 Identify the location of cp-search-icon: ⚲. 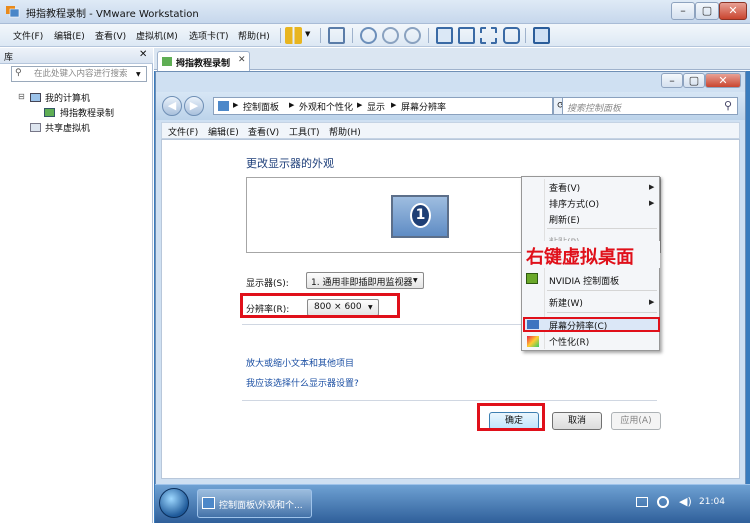
(728, 105).